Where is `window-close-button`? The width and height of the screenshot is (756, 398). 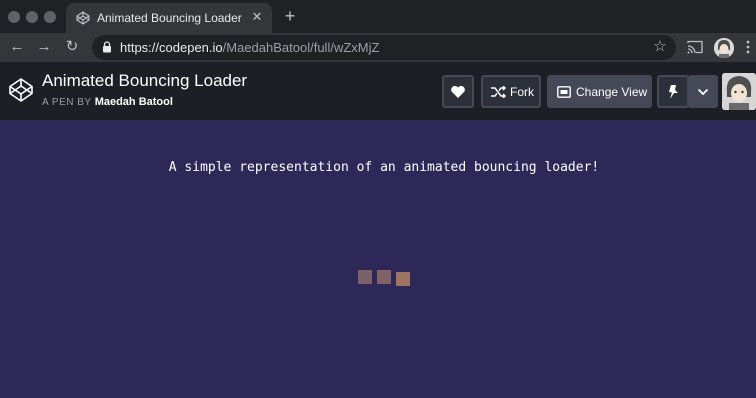 window-close-button is located at coordinates (14, 17).